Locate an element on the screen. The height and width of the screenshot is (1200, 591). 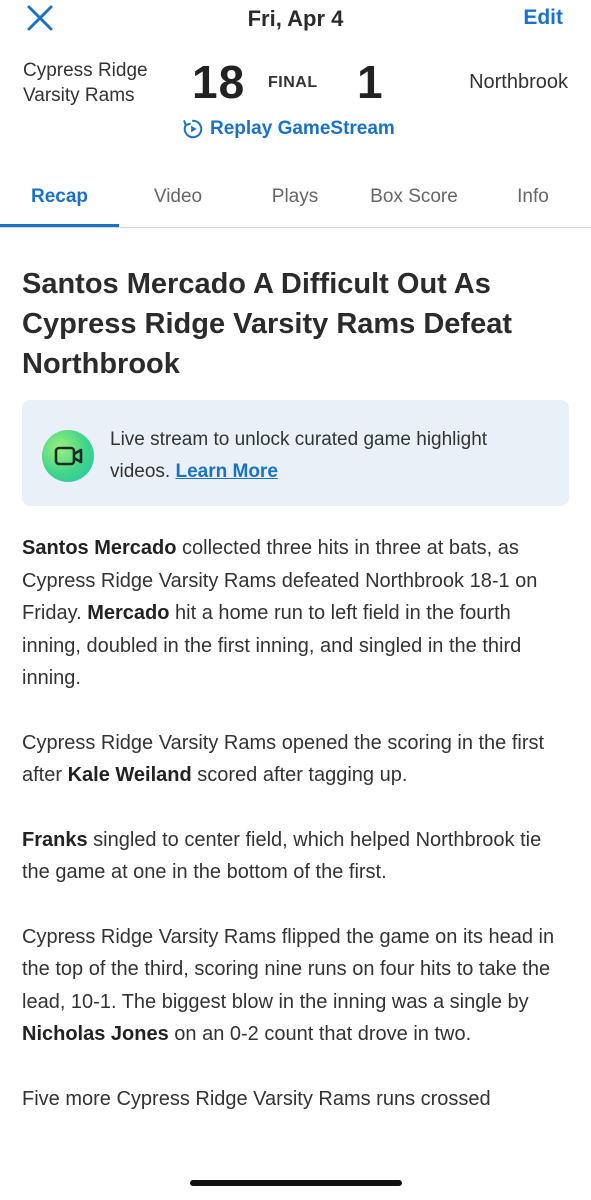
tab-plays: Plays is located at coordinates (295, 197).